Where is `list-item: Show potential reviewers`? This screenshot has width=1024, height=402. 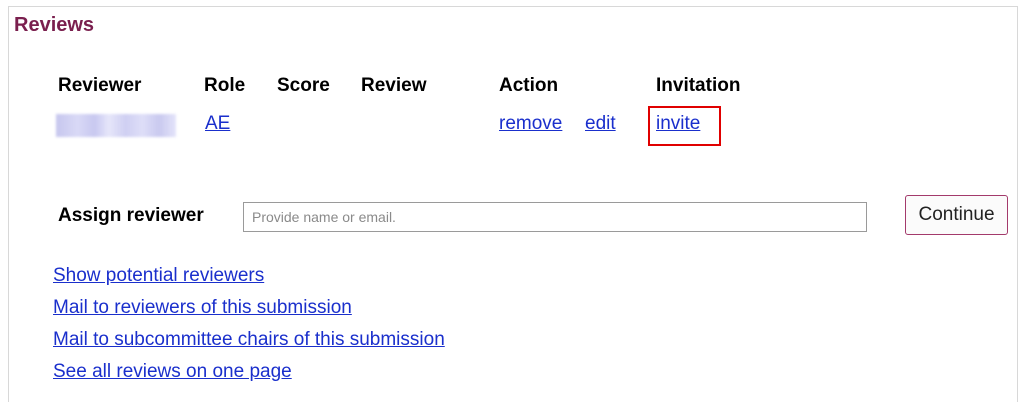
list-item: Show potential reviewers is located at coordinates (249, 280).